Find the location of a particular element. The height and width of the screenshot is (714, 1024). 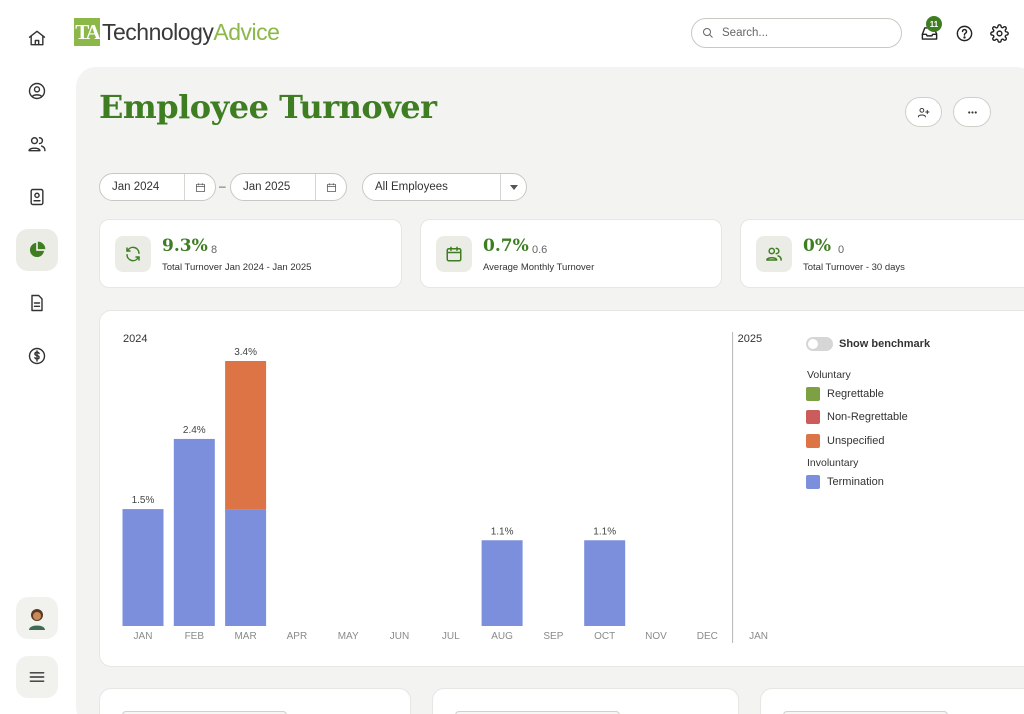

legend-item-termination: Termination is located at coordinates (845, 482).